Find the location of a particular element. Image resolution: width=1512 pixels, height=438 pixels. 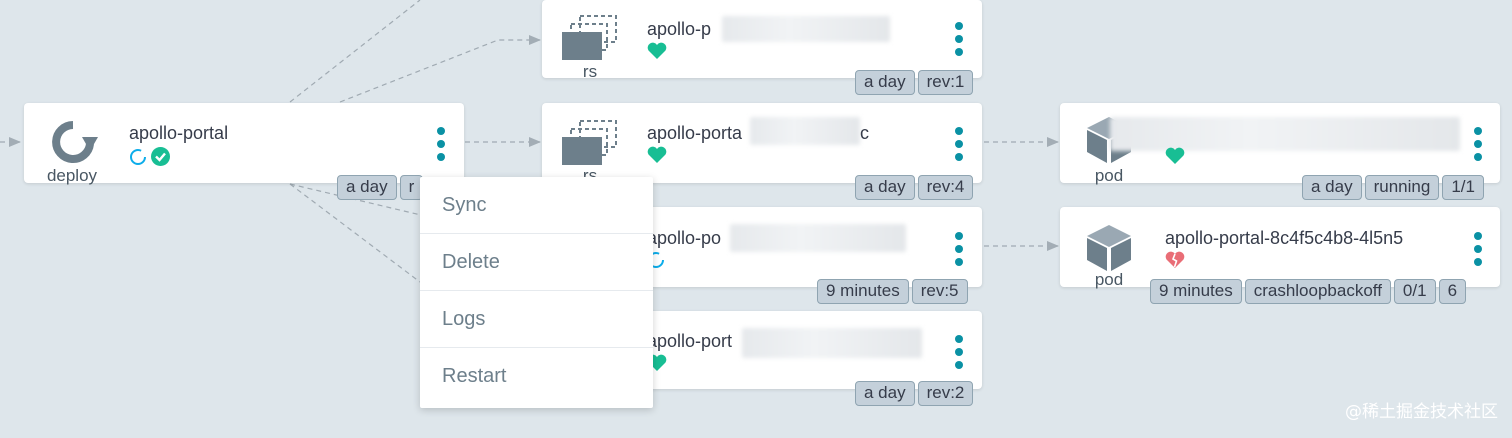

kind-label: rs is located at coordinates (590, 71).